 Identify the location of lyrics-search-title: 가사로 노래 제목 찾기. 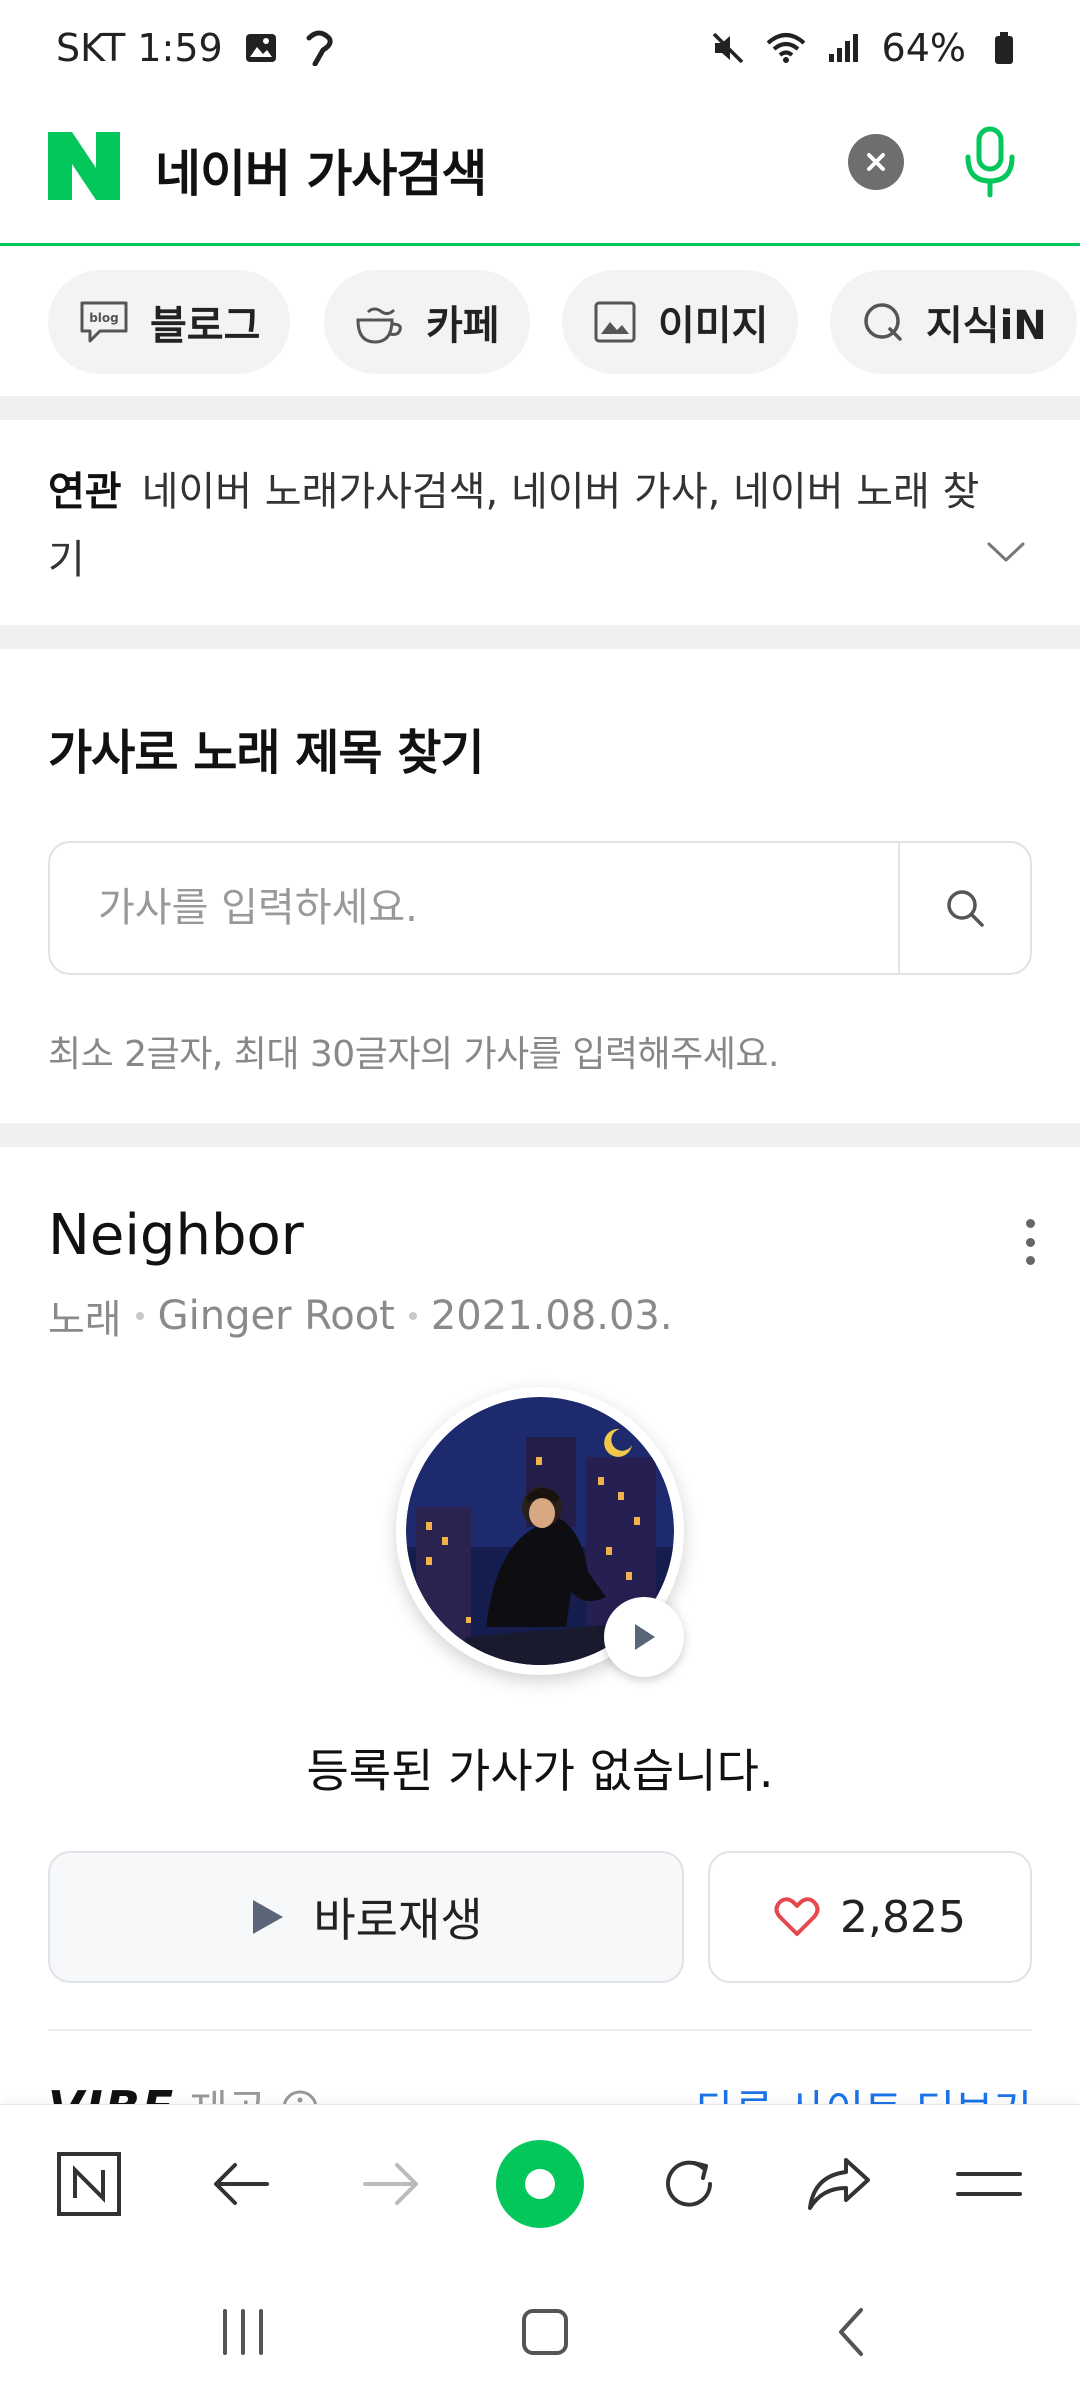
(266, 753).